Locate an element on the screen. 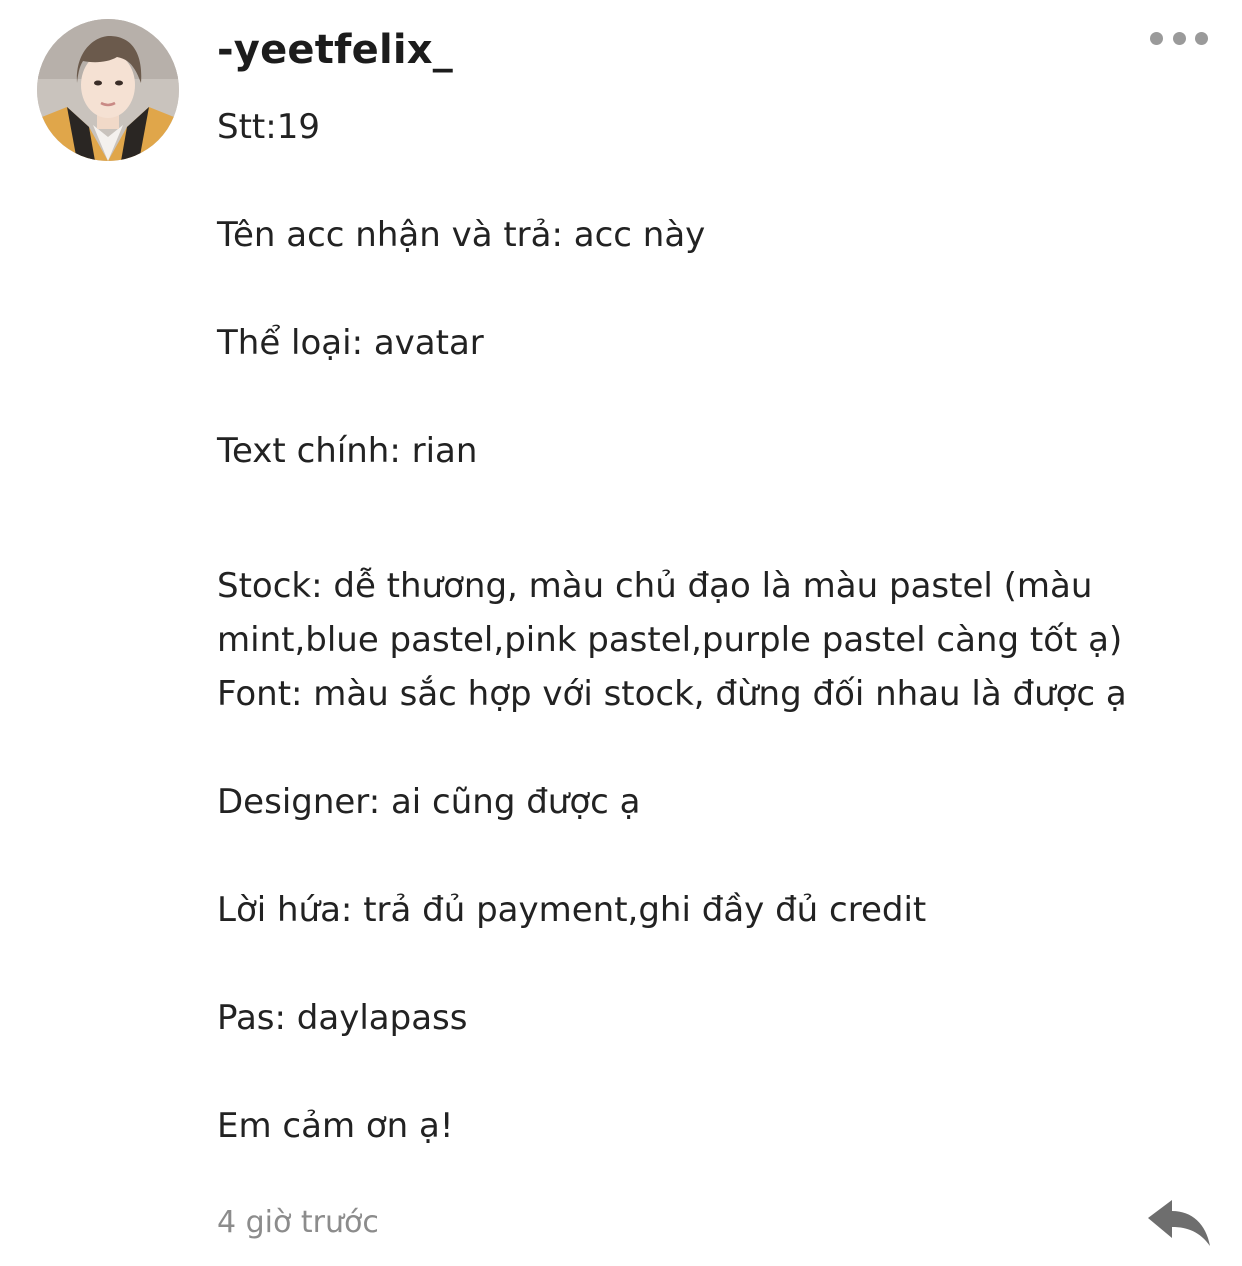  avatar is located at coordinates (108, 90).